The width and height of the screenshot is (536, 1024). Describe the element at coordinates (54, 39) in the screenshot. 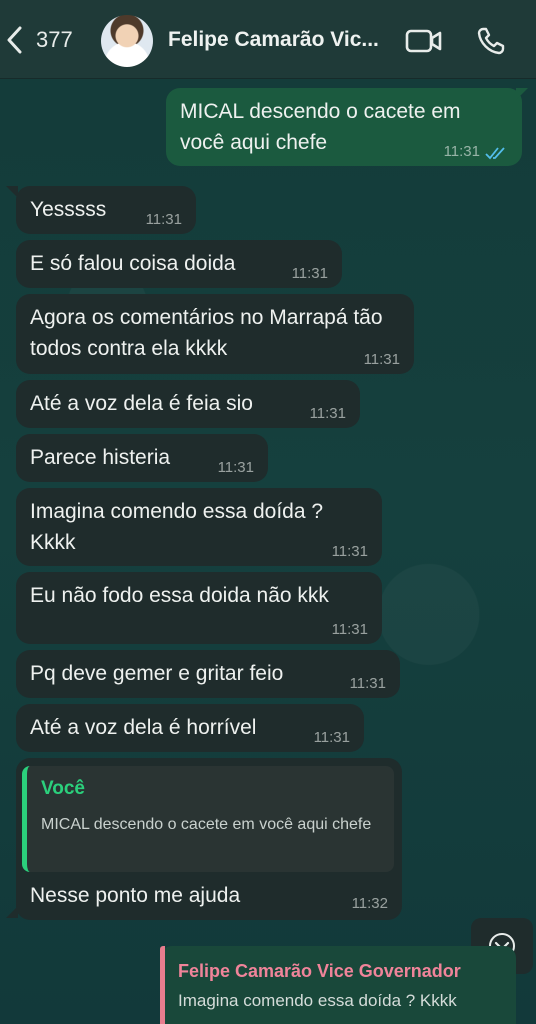

I see `unread-count: 377` at that location.